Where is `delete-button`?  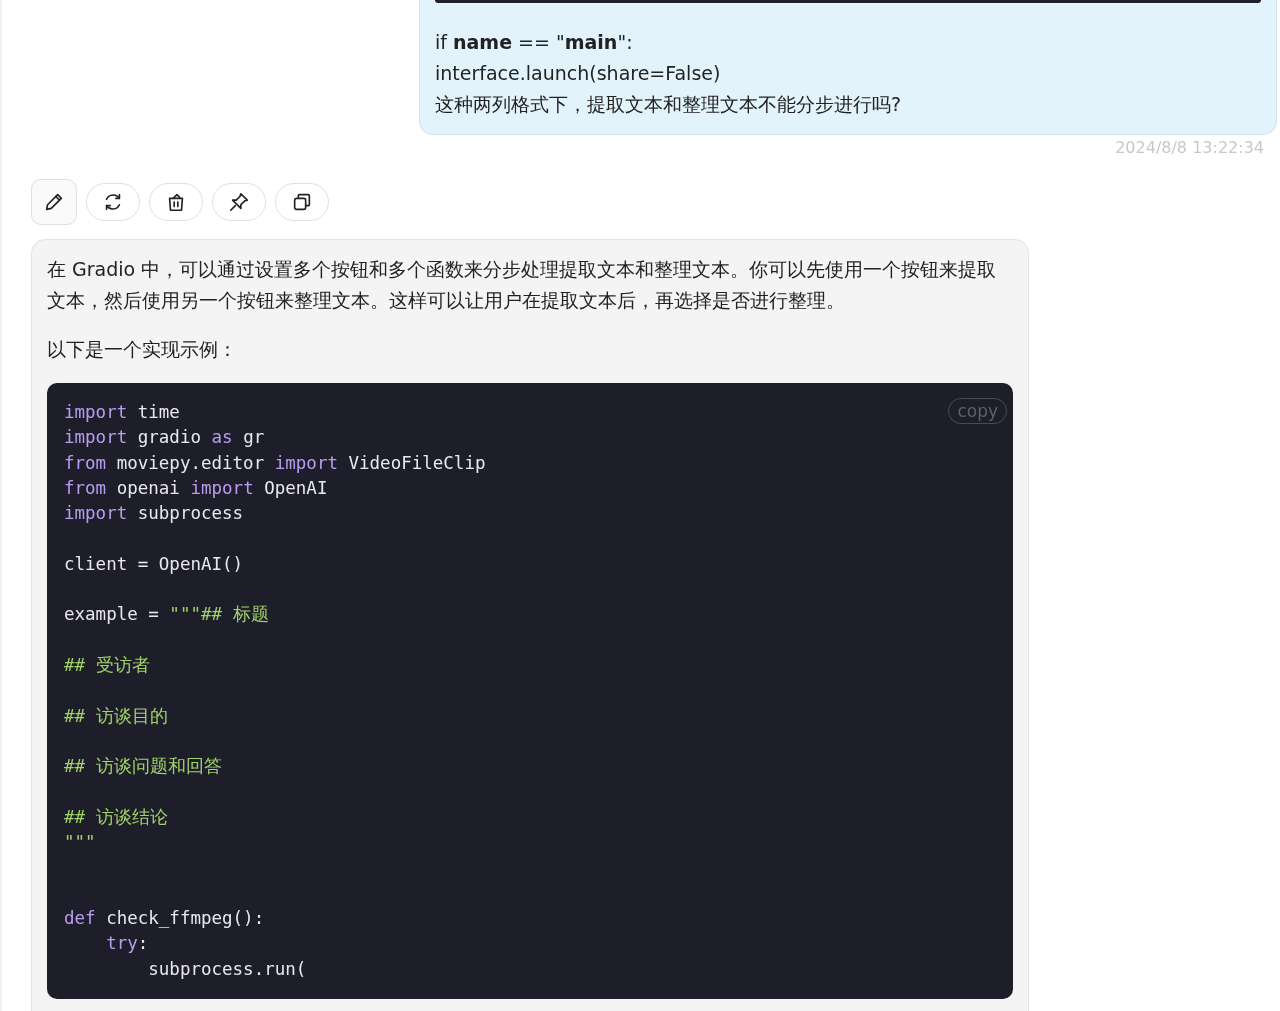
delete-button is located at coordinates (176, 202).